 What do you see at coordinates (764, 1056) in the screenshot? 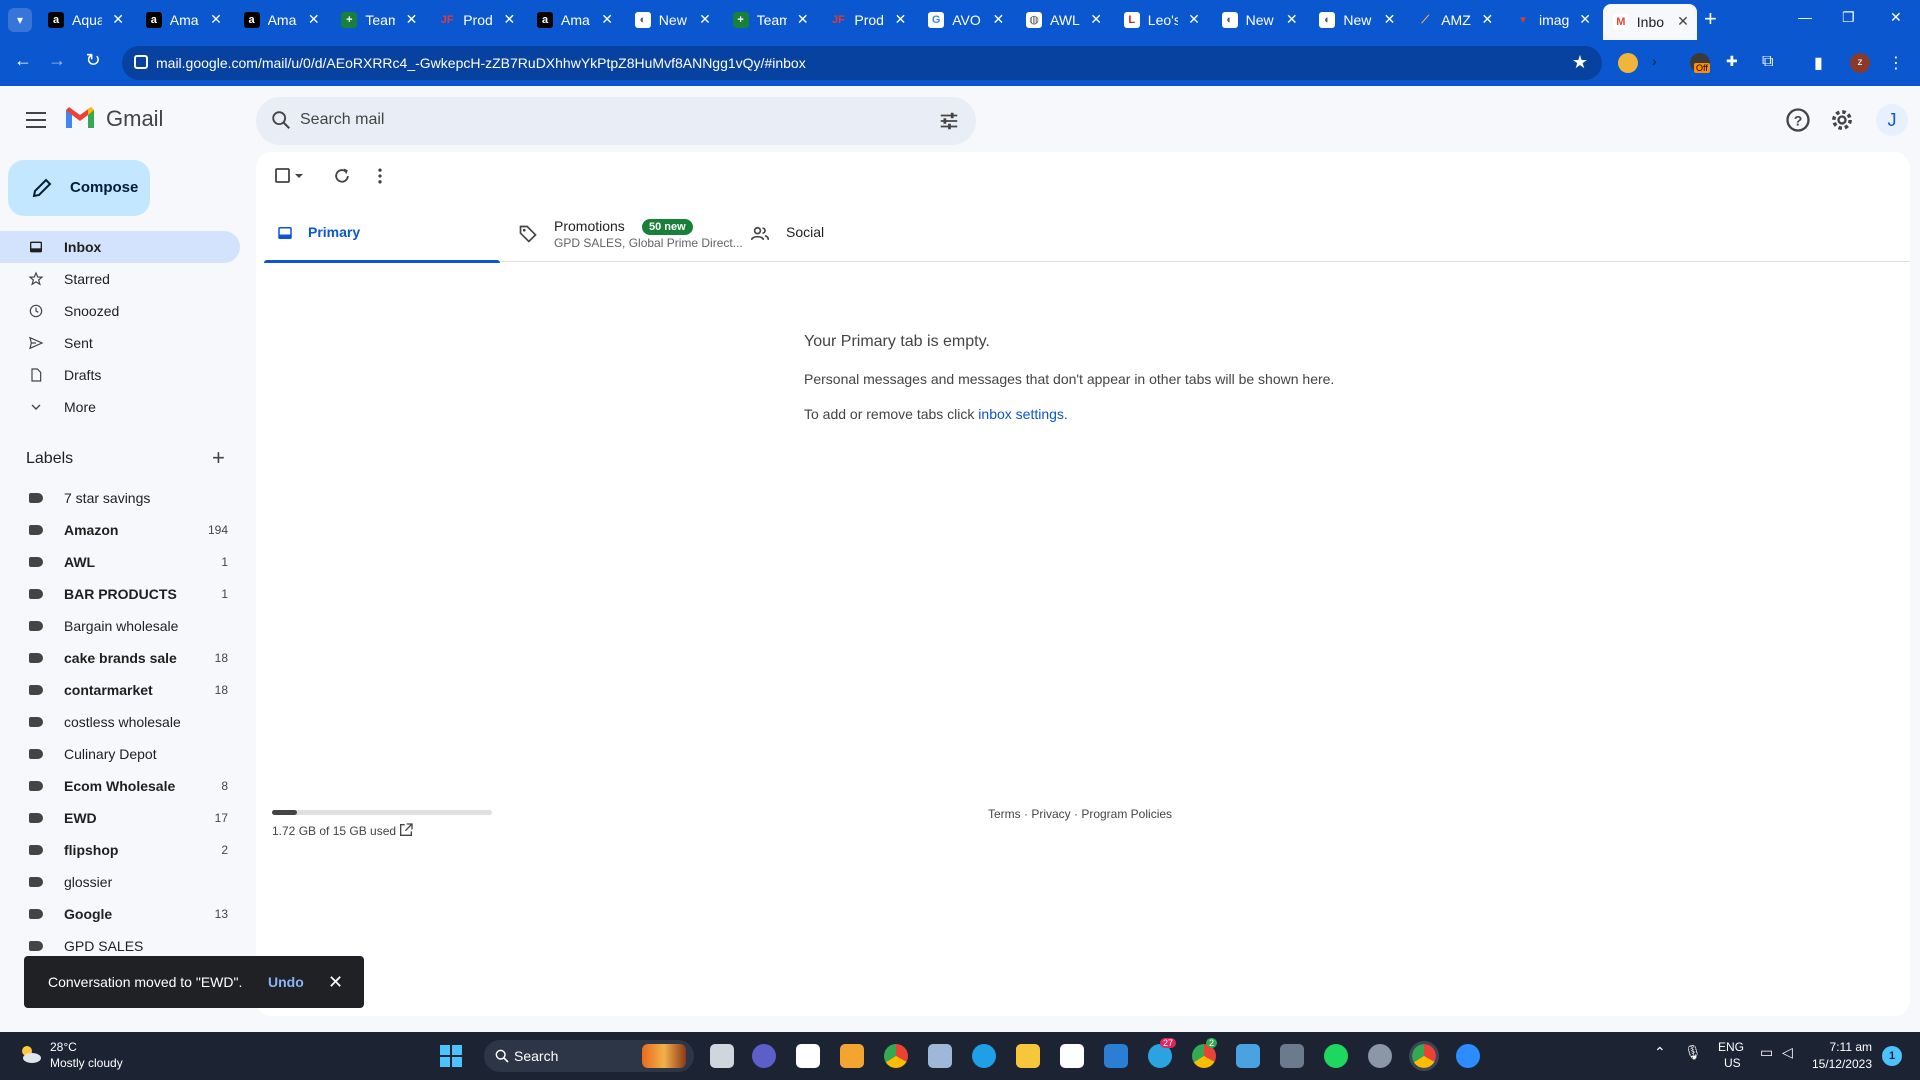
I see `teams-chat-icon` at bounding box center [764, 1056].